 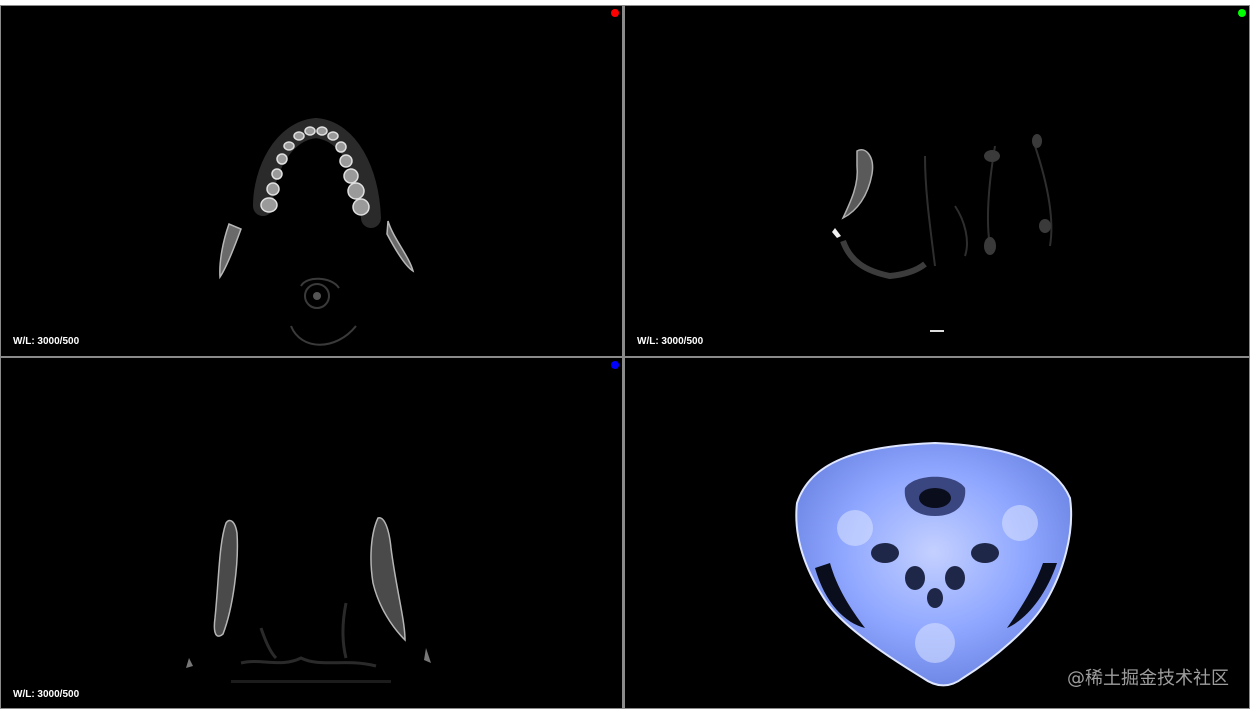 I want to click on skull-volume-render, so click(x=934, y=564).